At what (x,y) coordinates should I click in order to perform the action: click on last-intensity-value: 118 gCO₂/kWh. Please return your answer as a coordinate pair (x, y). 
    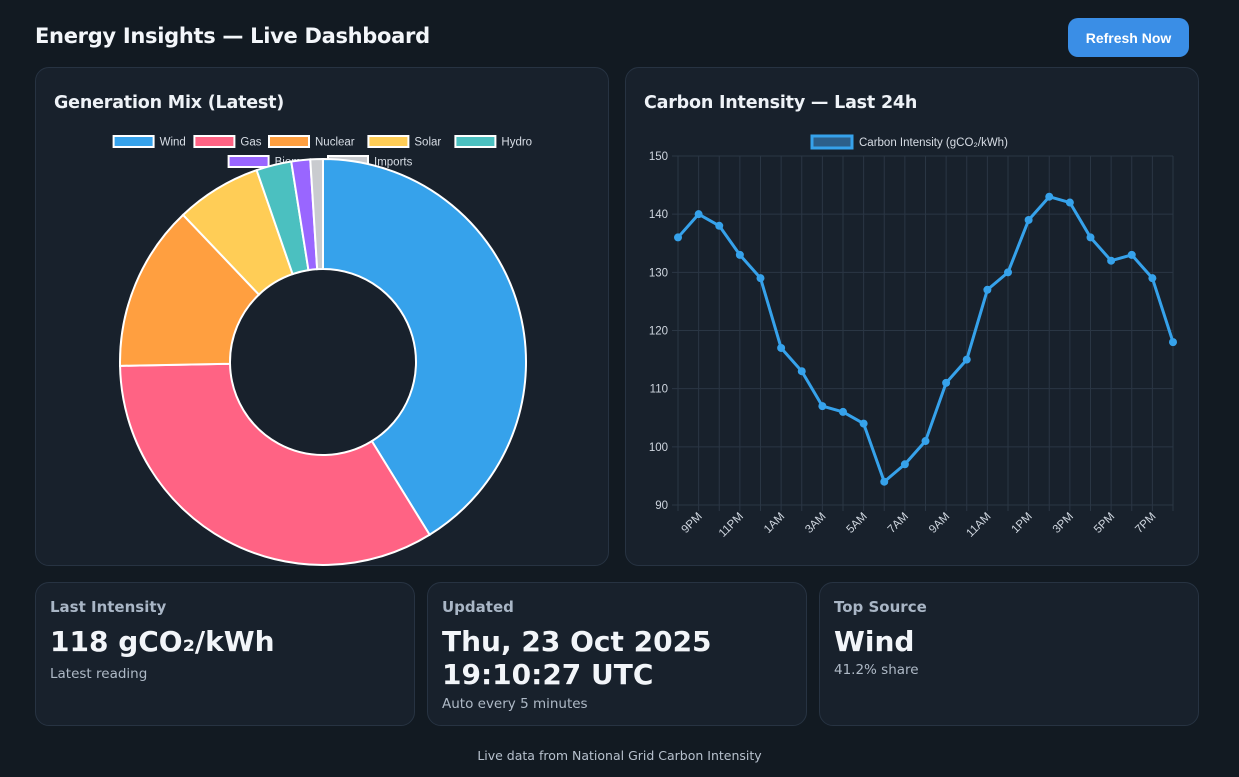
    Looking at the image, I should click on (162, 641).